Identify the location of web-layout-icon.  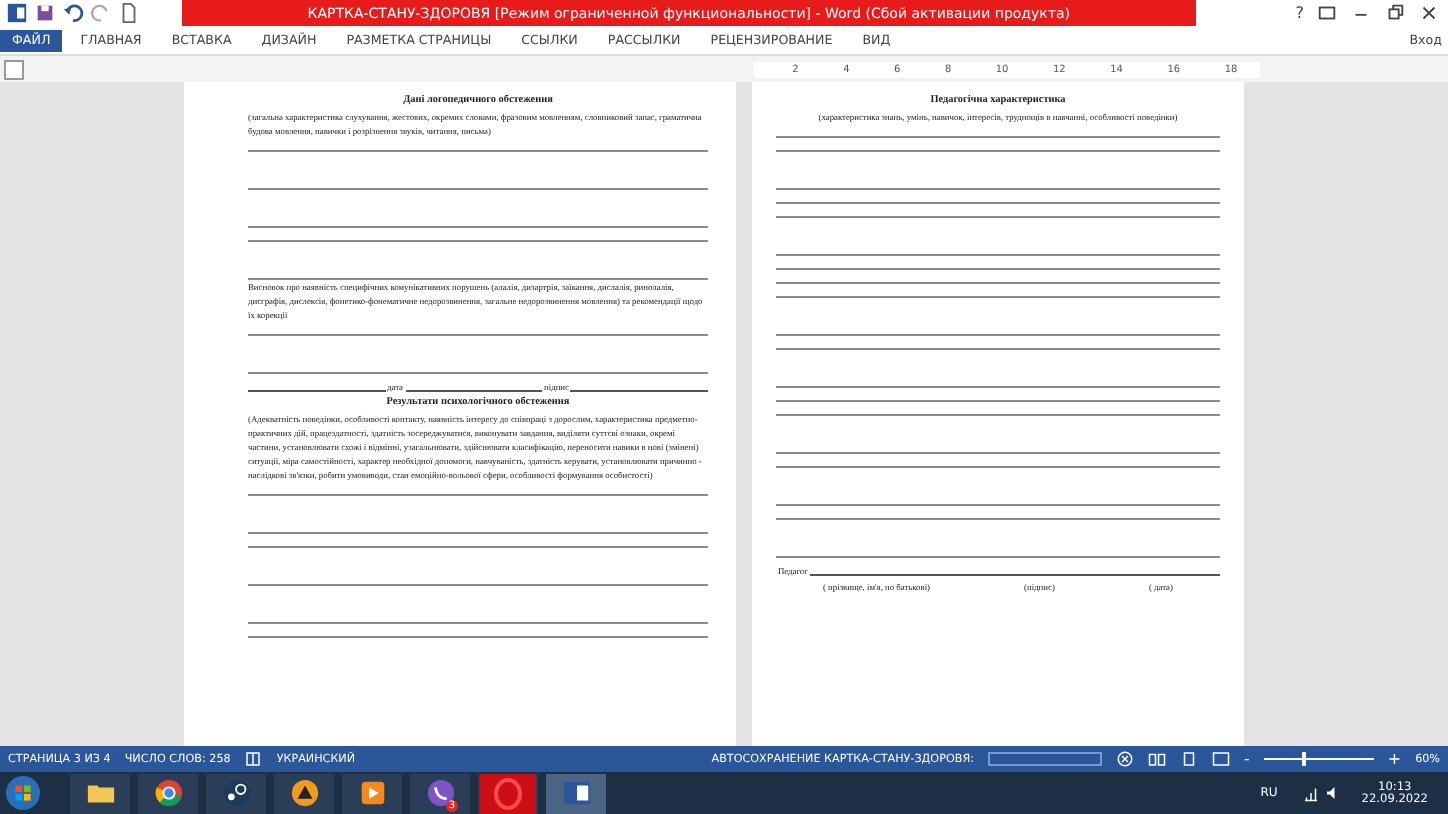
(1220, 759).